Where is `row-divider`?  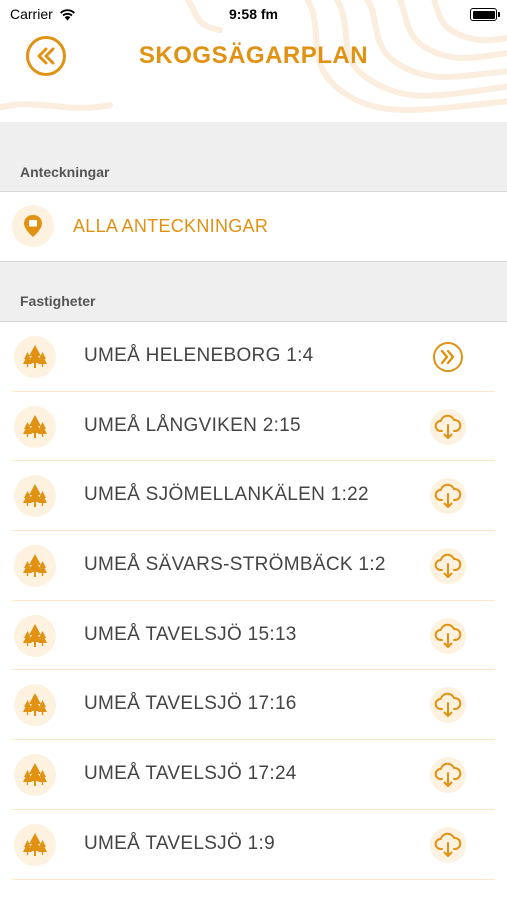
row-divider is located at coordinates (253, 879).